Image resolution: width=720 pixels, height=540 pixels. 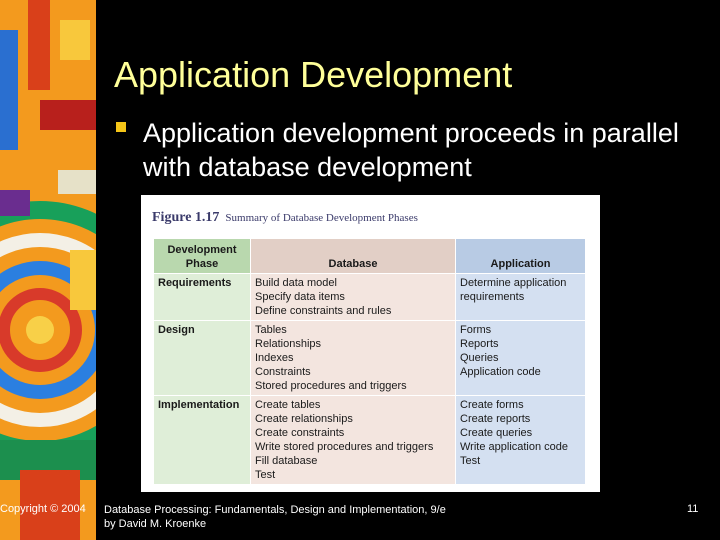 I want to click on figure-description: Summary of Database Development Phases, so click(x=321, y=218).